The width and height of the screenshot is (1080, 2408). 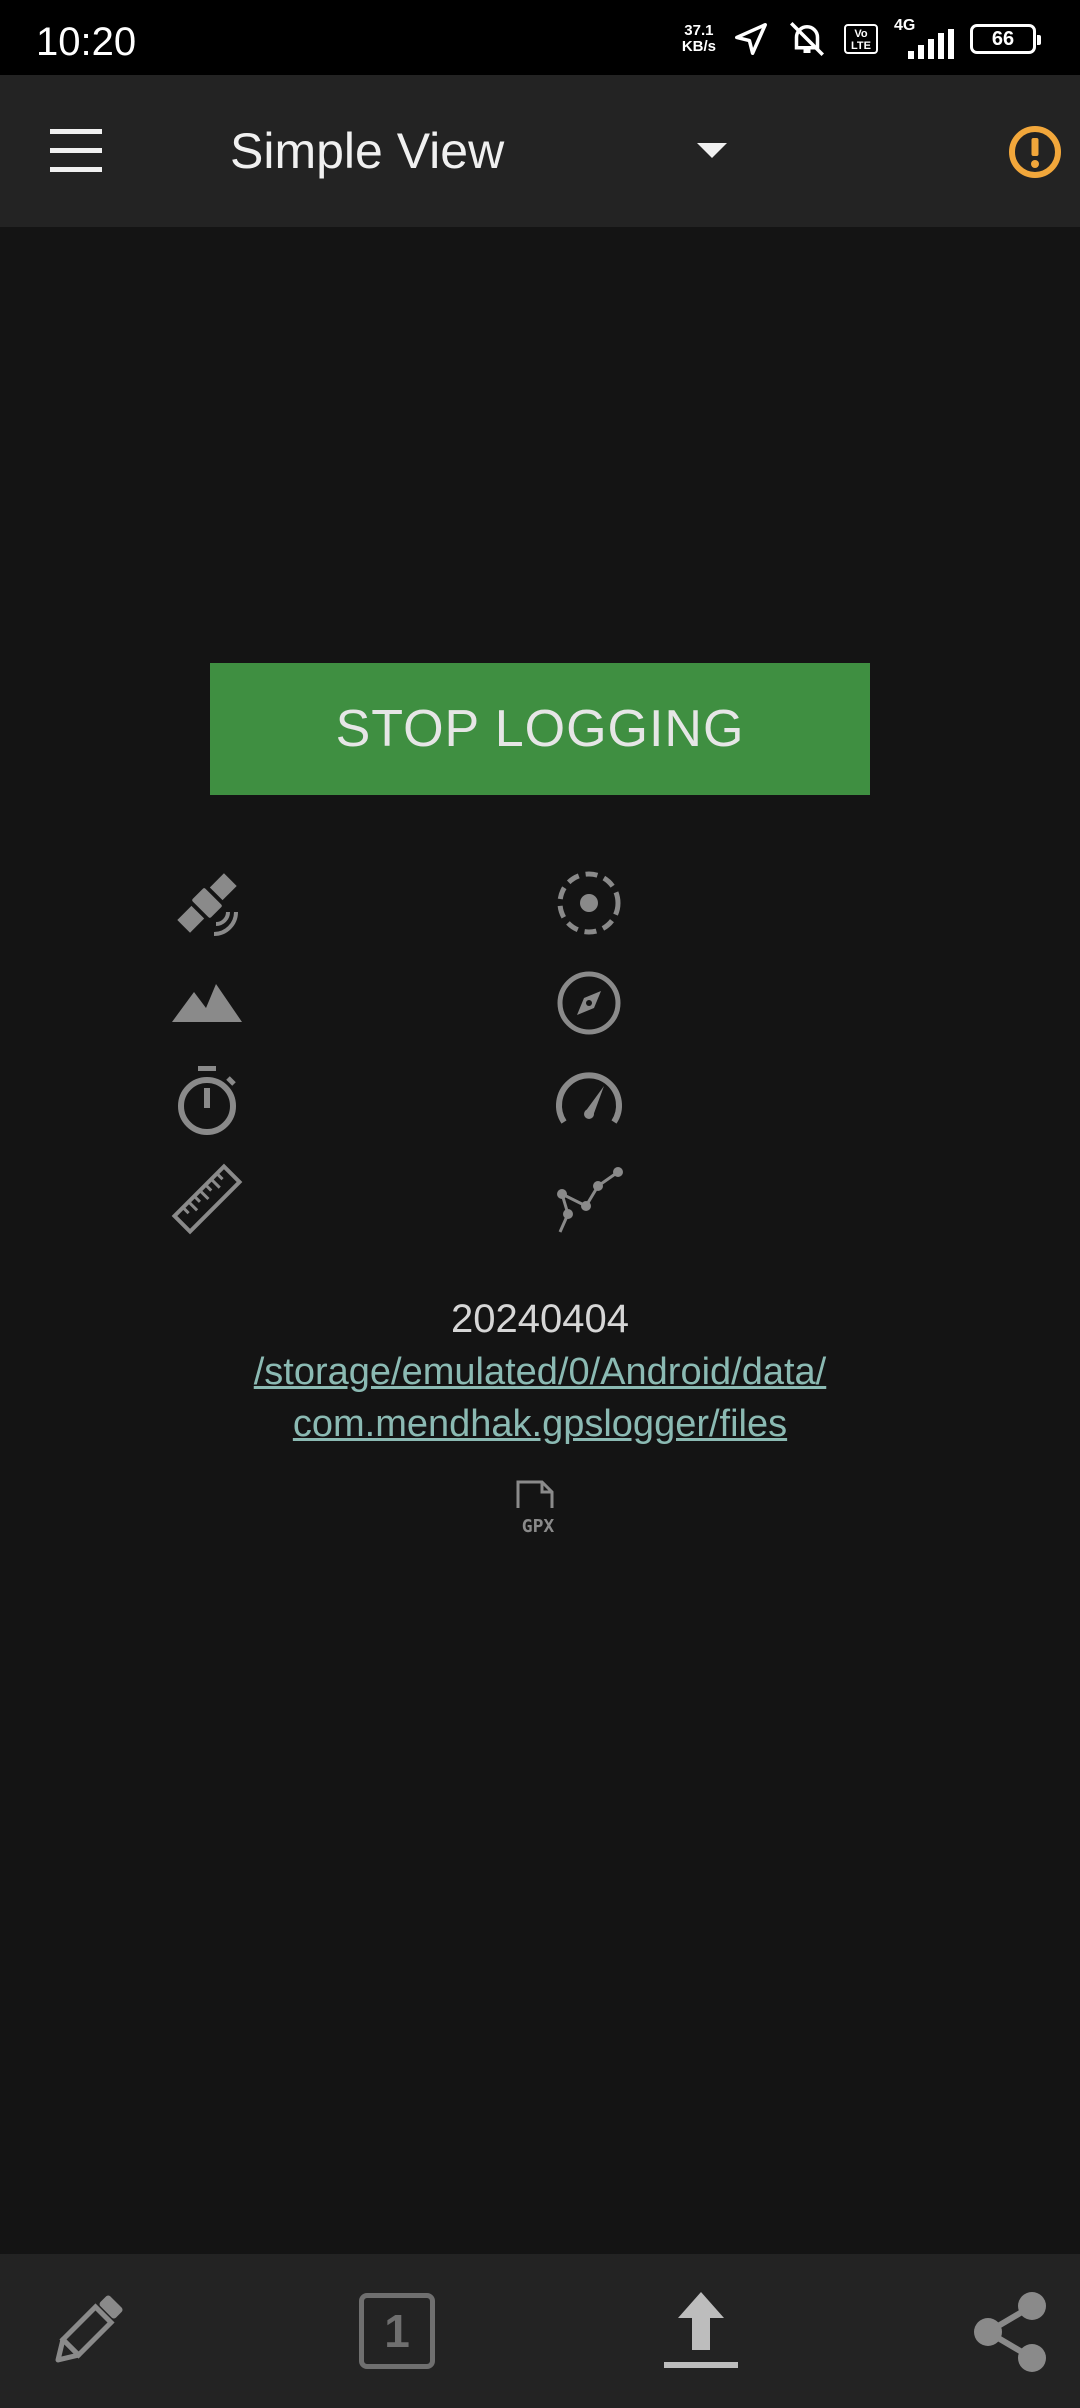 What do you see at coordinates (538, 1508) in the screenshot?
I see `gpx-file-icon: GPX` at bounding box center [538, 1508].